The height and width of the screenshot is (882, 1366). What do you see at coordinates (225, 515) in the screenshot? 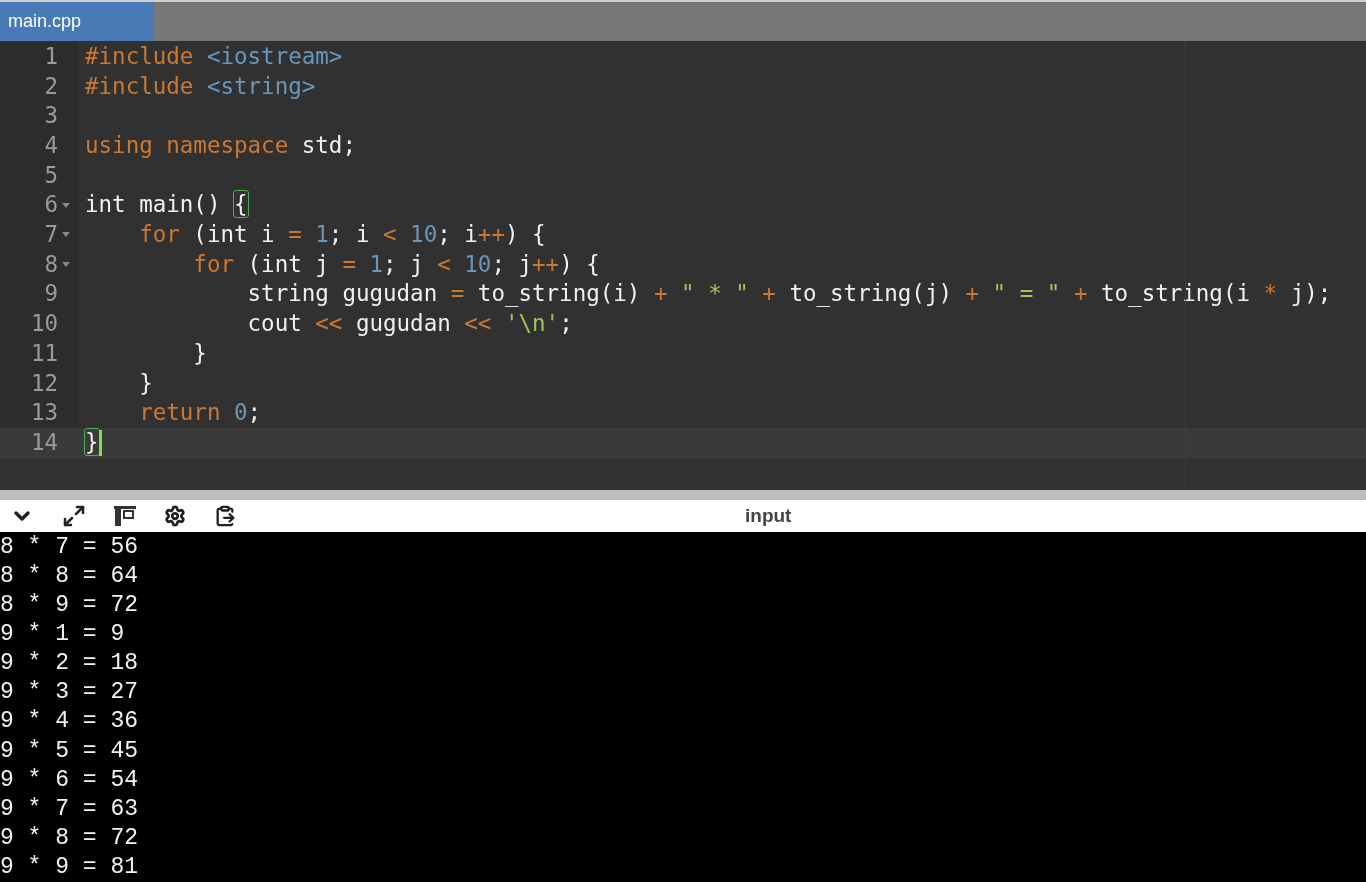
I see `clipboard-icon` at bounding box center [225, 515].